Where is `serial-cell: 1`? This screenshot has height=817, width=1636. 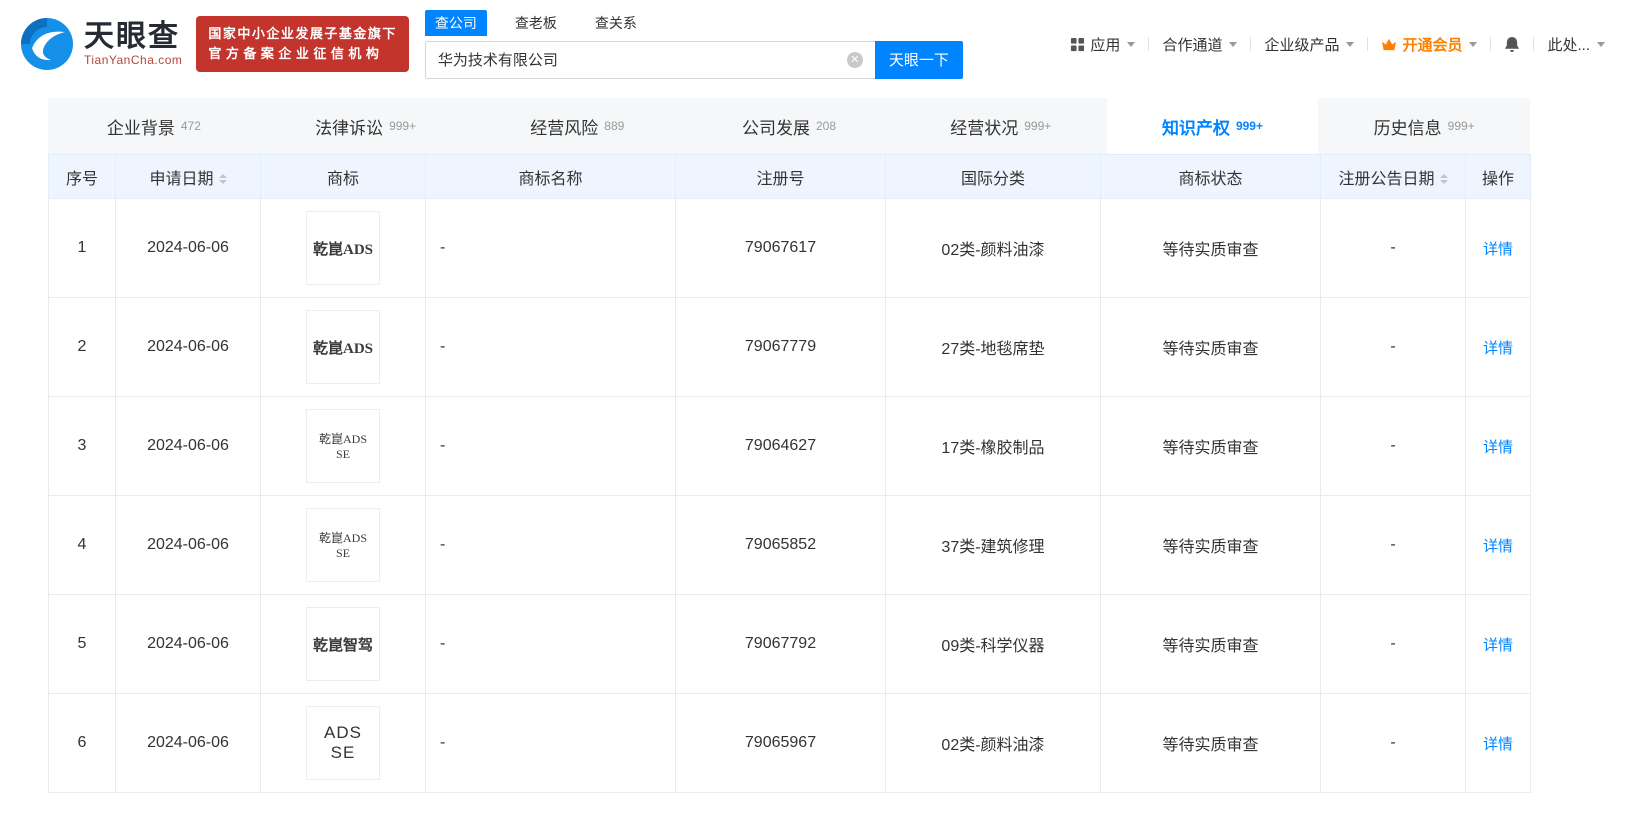
serial-cell: 1 is located at coordinates (82, 248).